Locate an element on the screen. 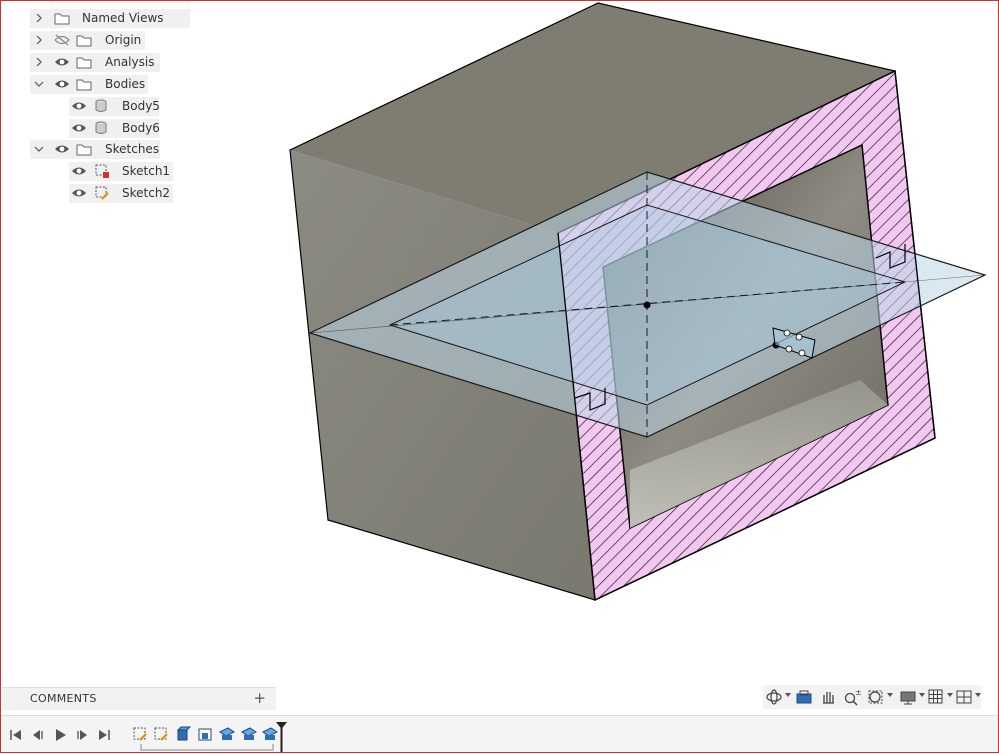  tree-item-label: Analysis is located at coordinates (130, 62).